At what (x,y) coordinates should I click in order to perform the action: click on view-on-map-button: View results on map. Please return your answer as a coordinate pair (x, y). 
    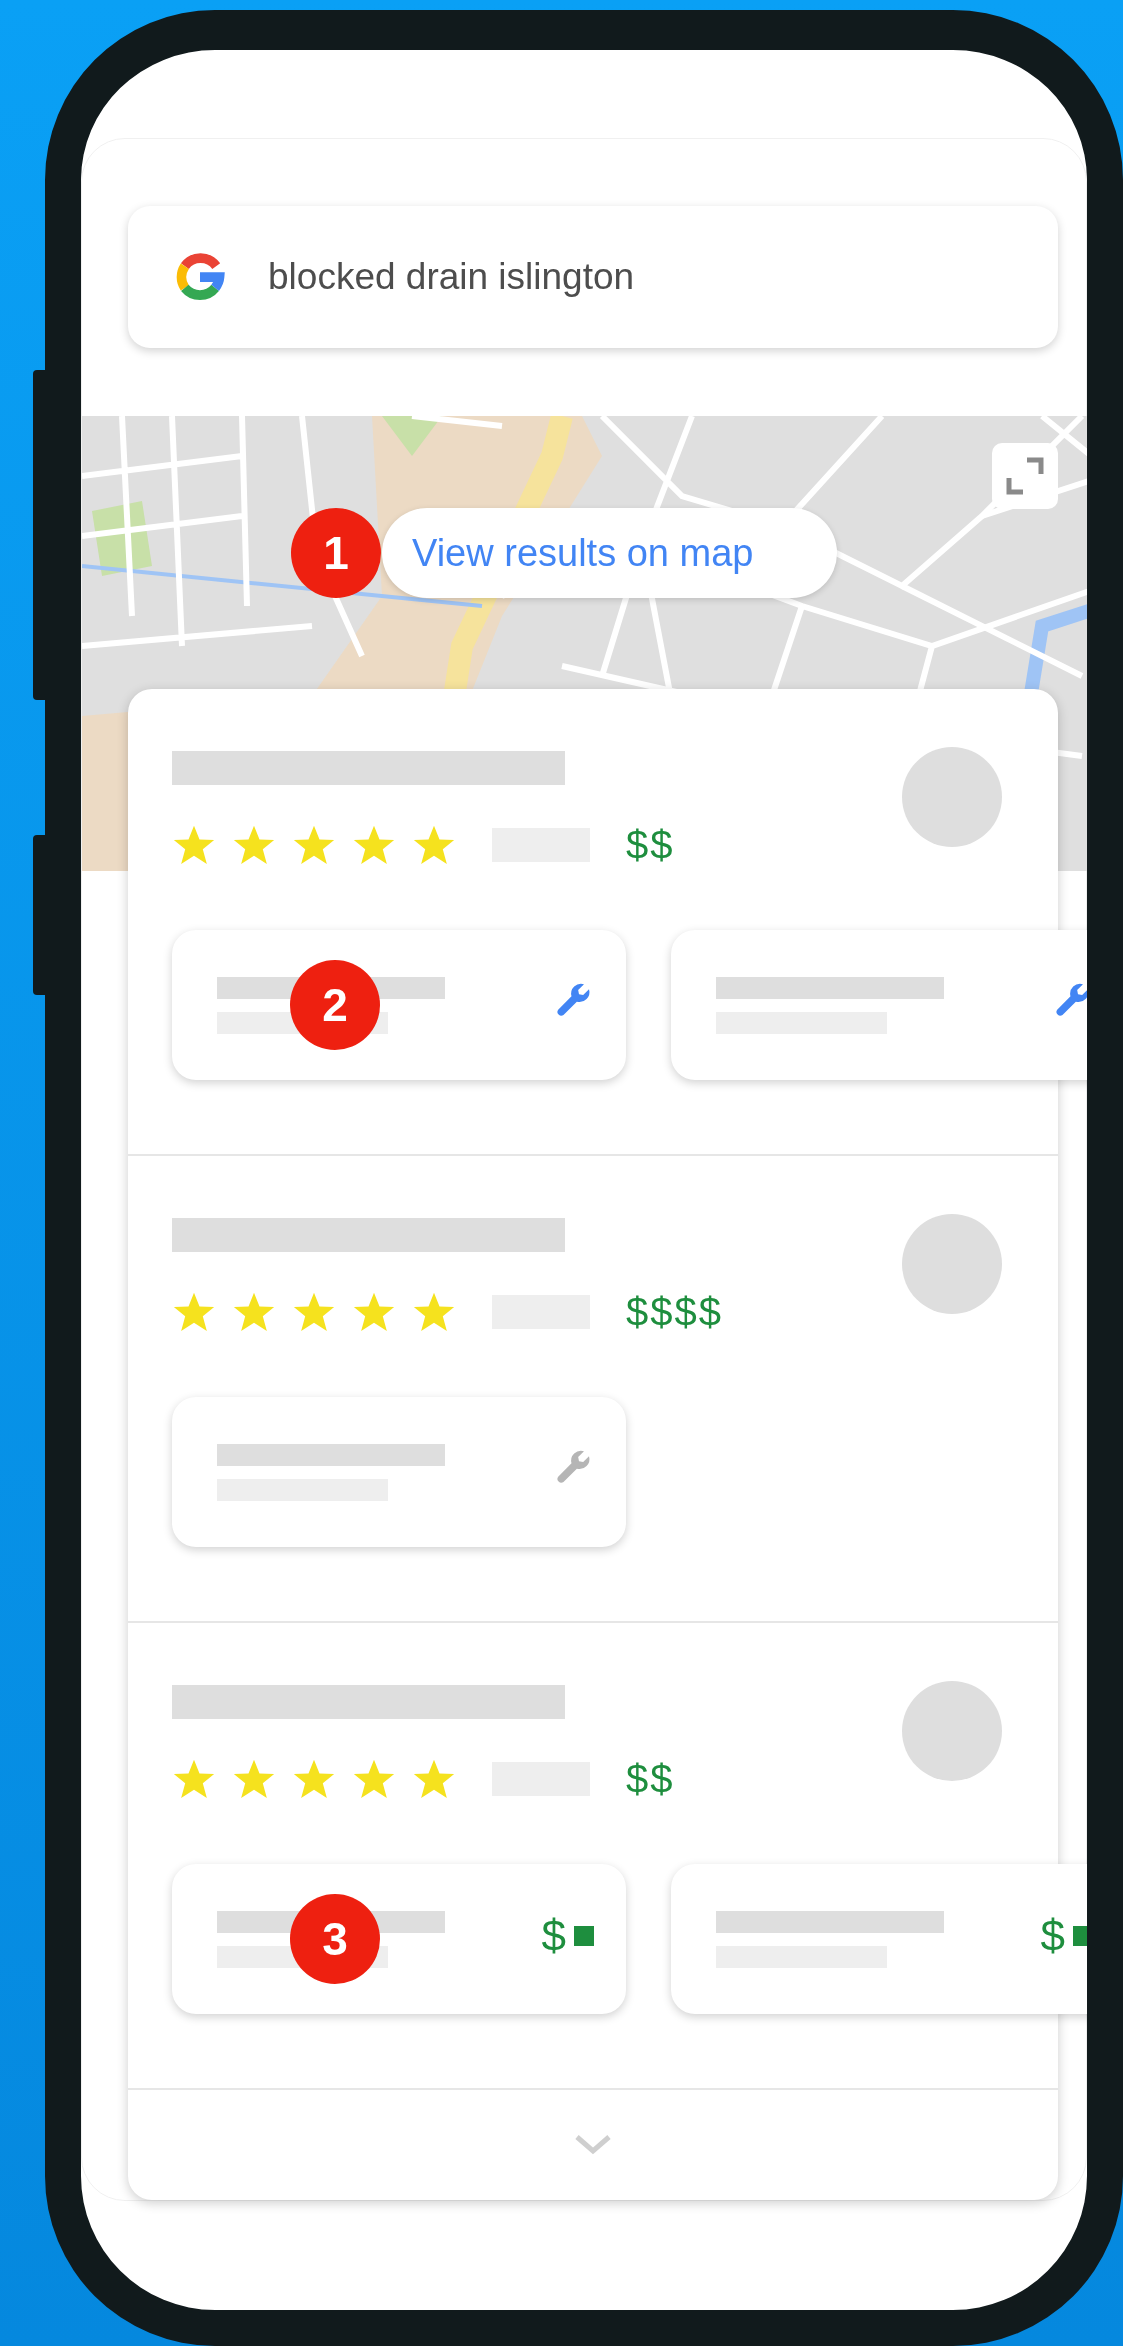
    Looking at the image, I should click on (609, 553).